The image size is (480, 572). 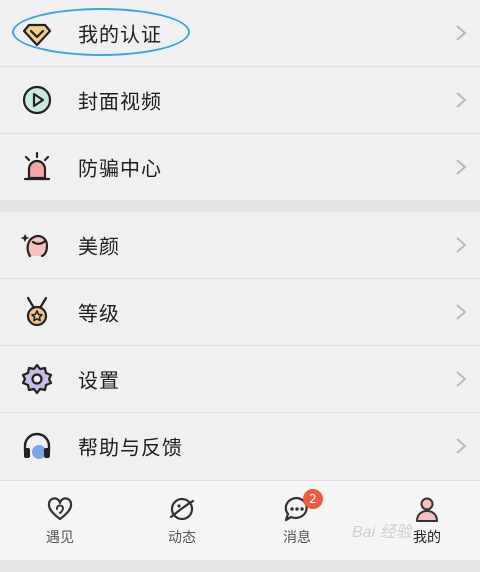 I want to click on tab-label: 消息, so click(x=297, y=538).